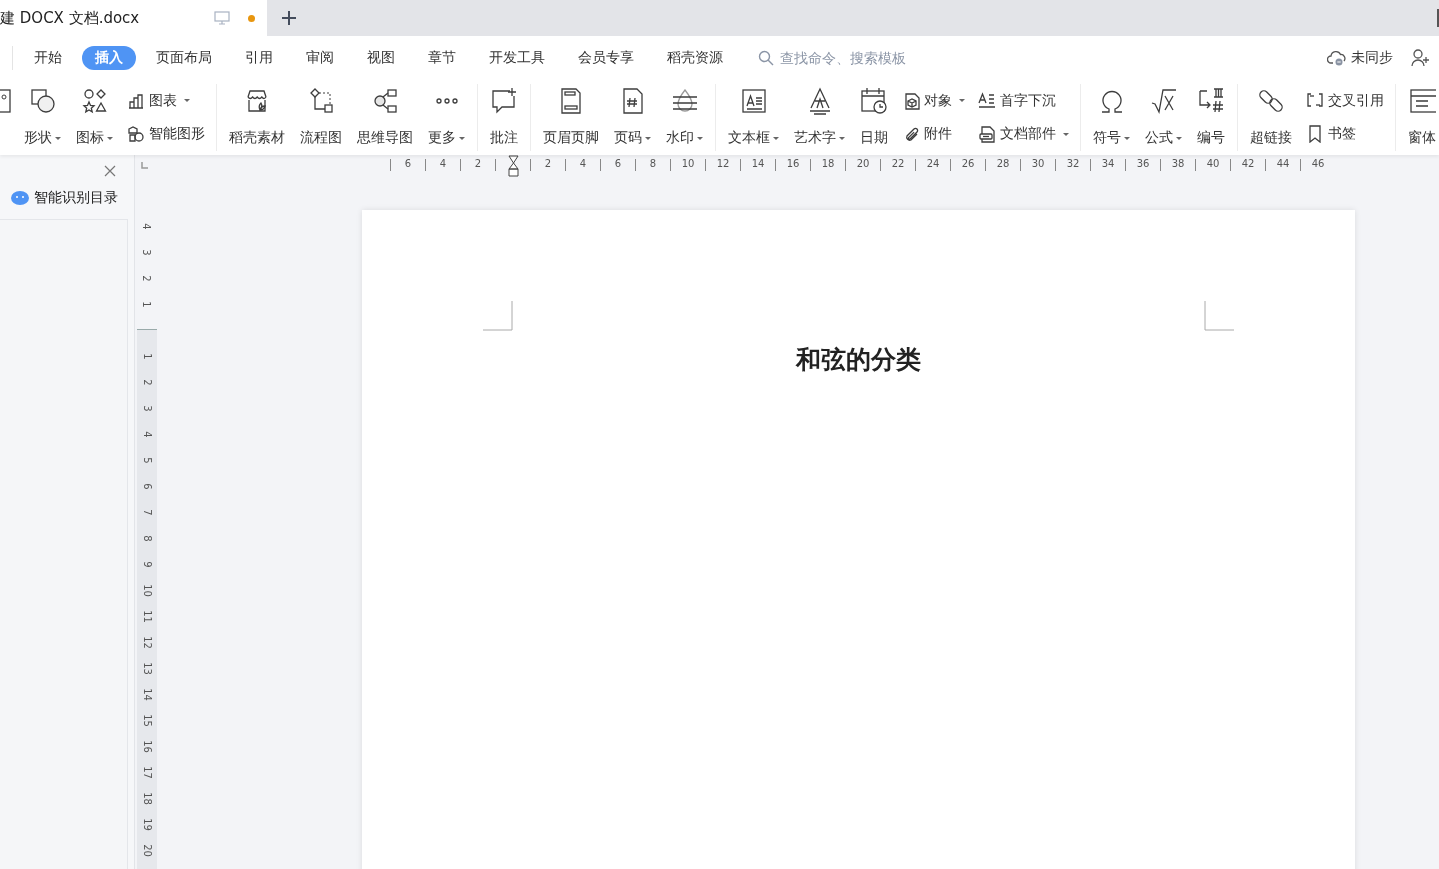  What do you see at coordinates (321, 117) in the screenshot?
I see `ribbon-button: 流程图` at bounding box center [321, 117].